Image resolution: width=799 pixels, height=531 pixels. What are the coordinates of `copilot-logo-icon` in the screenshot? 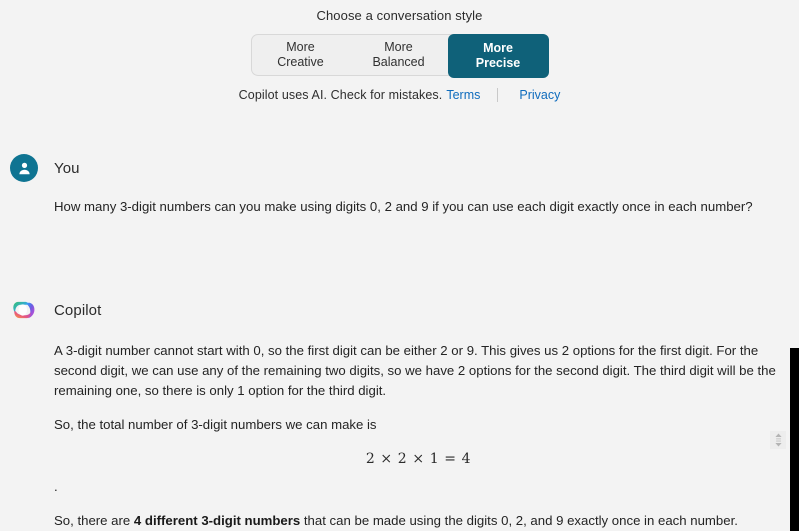 It's located at (24, 310).